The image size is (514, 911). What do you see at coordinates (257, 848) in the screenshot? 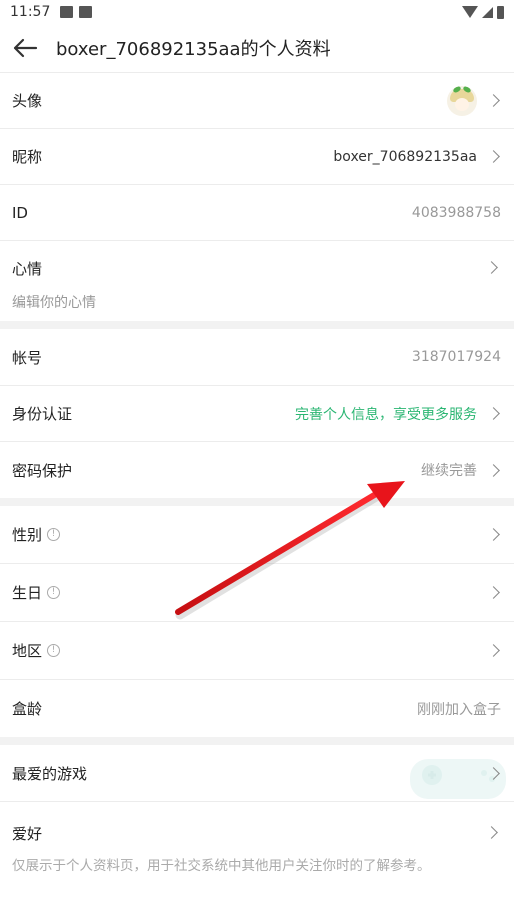
I see `hobby-row: 爱好 仅展示于个人资料页，用于社交系统中其他用户关注你时的了解参考。` at bounding box center [257, 848].